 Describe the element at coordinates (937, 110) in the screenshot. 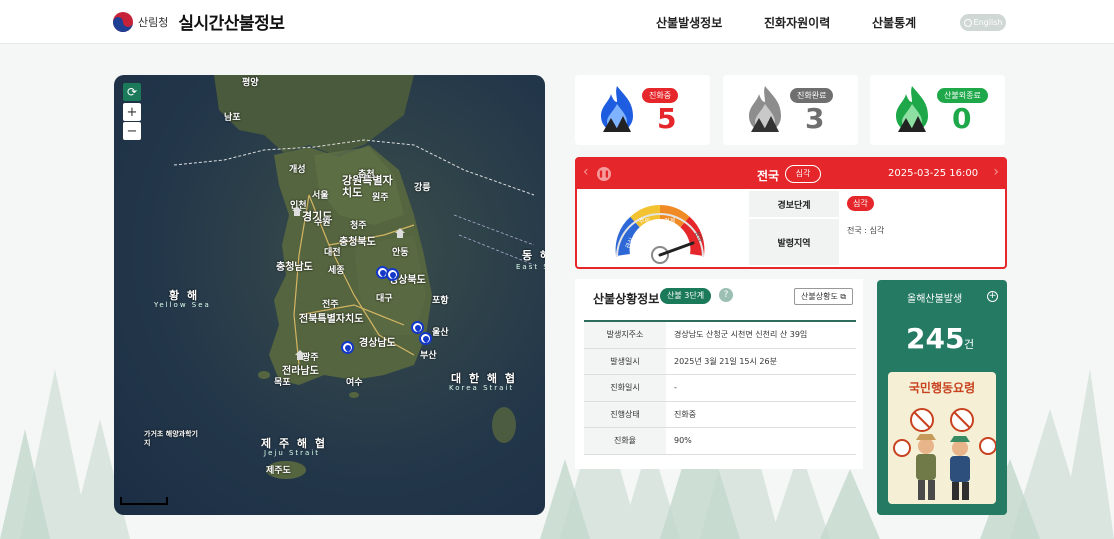

I see `status-card-other-end: 산불외종료 0` at that location.